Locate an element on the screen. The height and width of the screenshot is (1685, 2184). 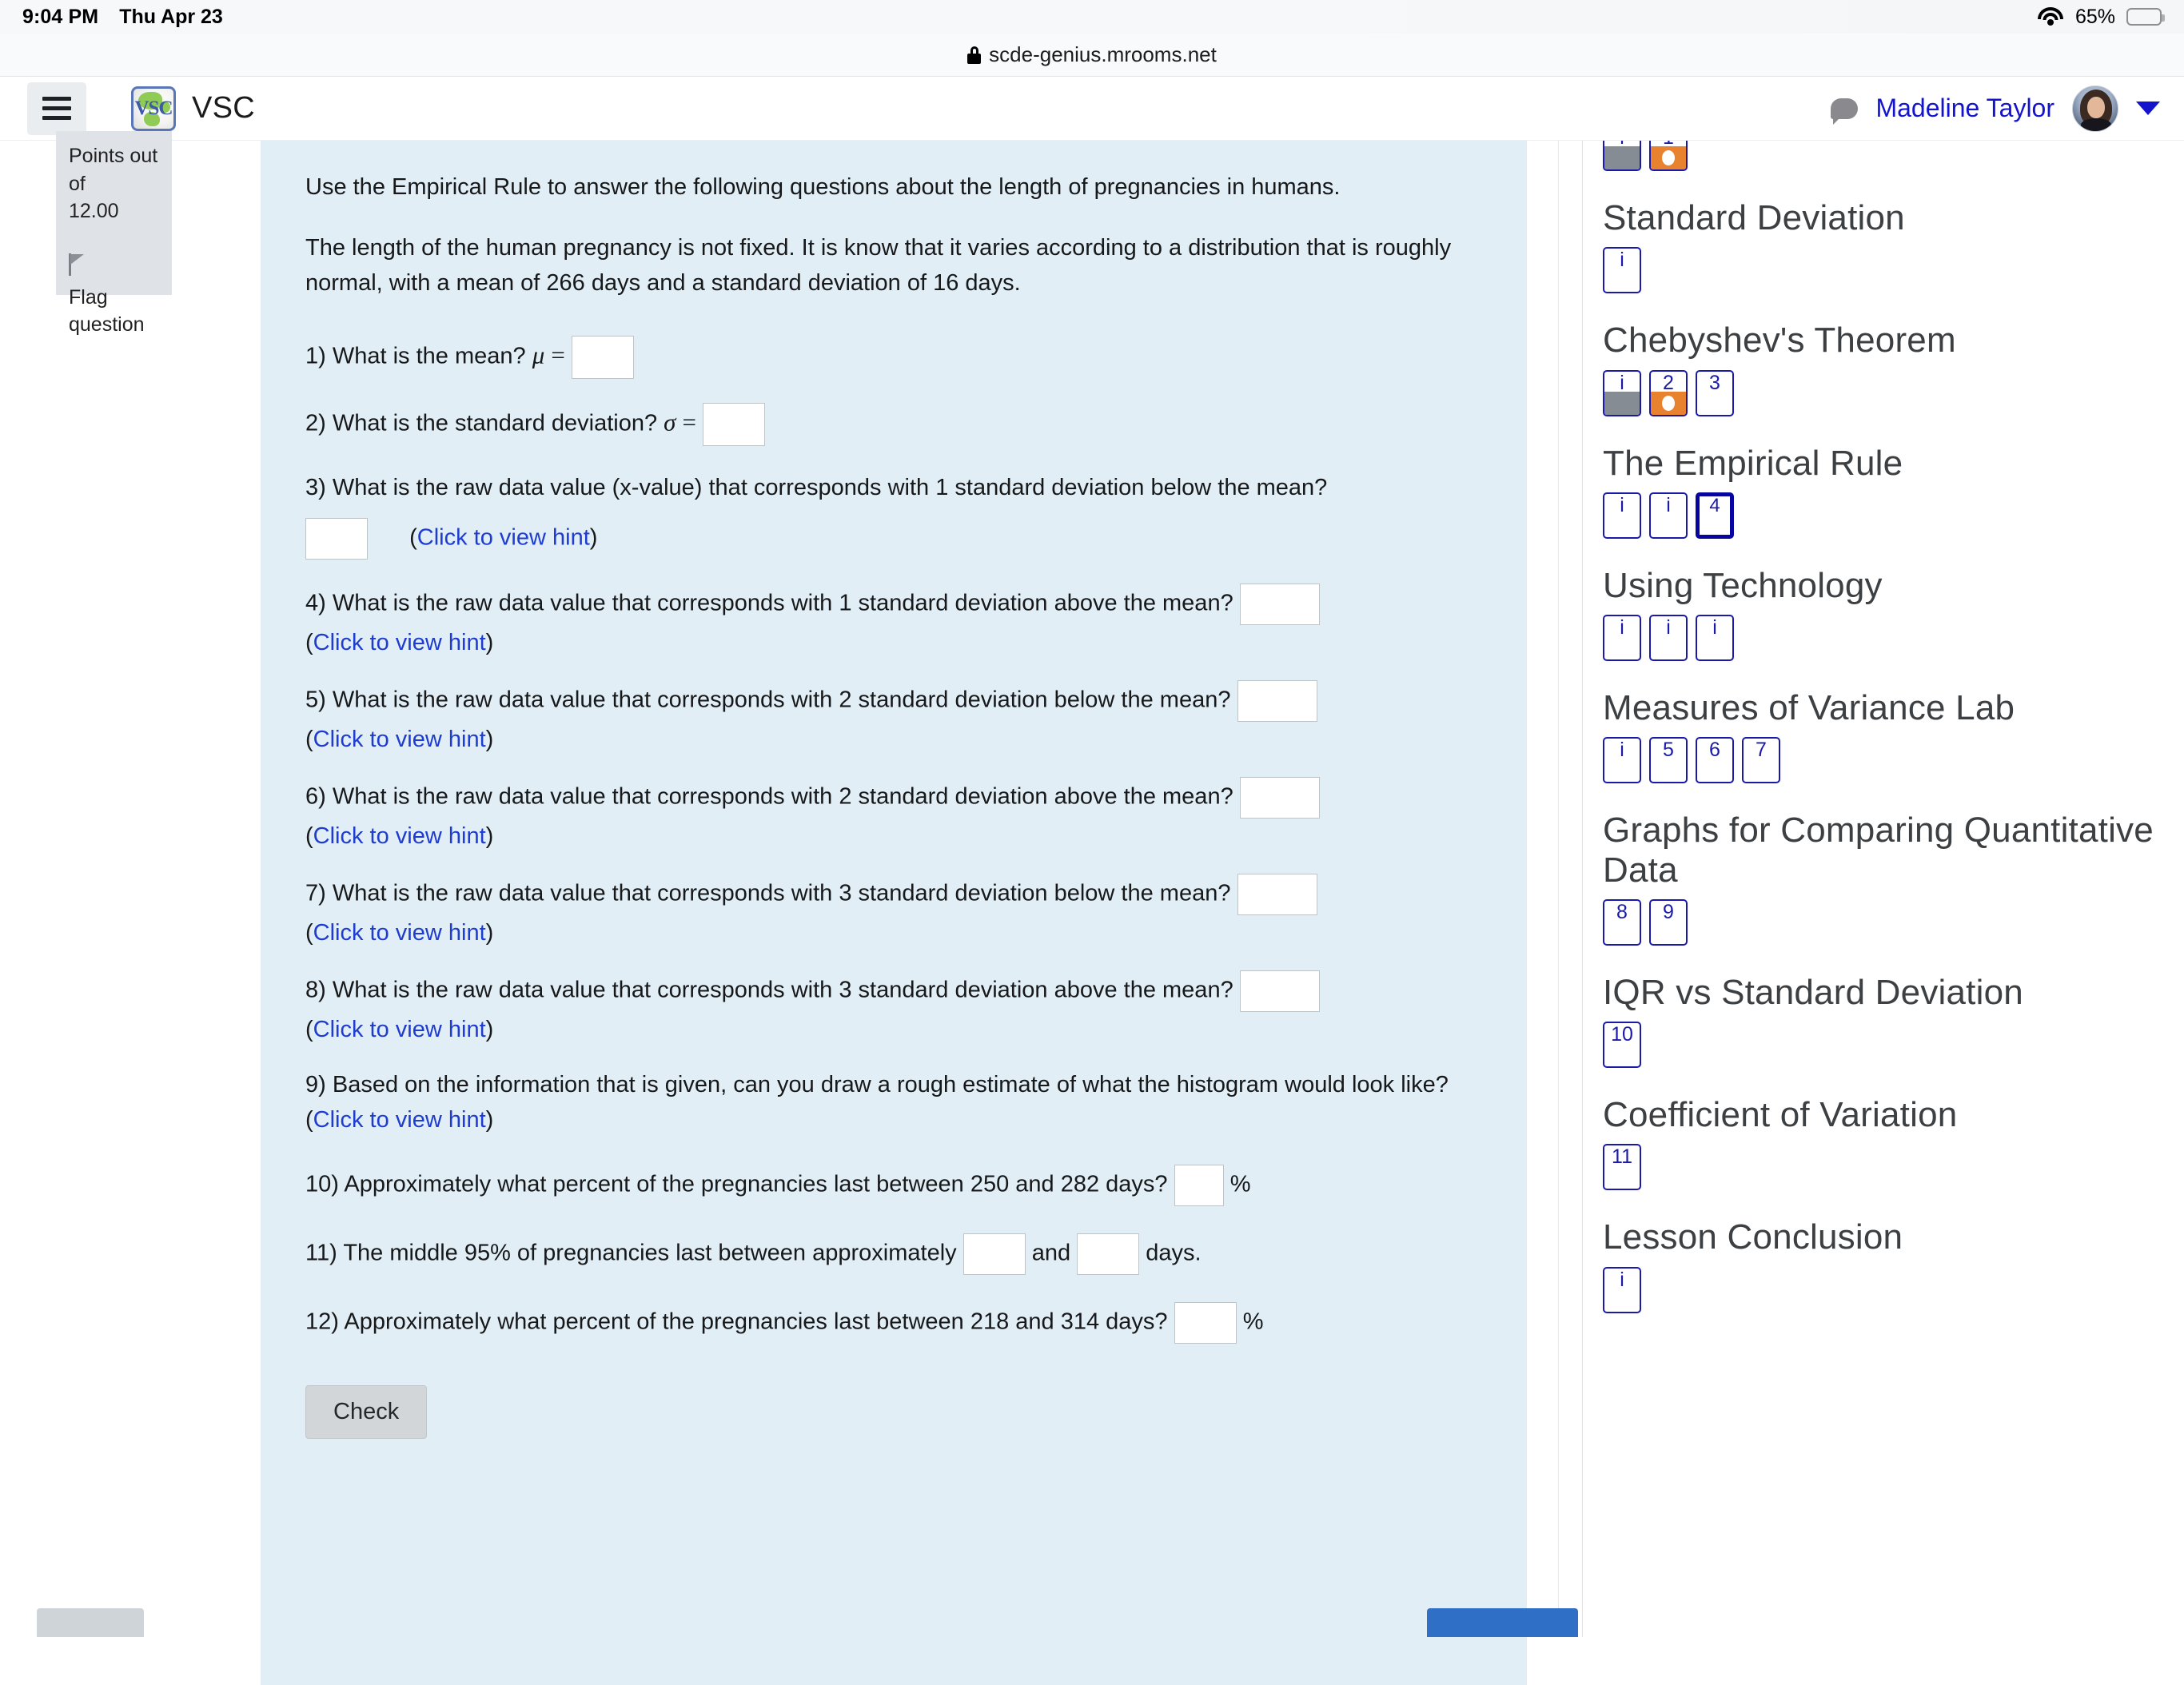
nav-section-title: Coefficient of Variation is located at coordinates (1780, 1115).